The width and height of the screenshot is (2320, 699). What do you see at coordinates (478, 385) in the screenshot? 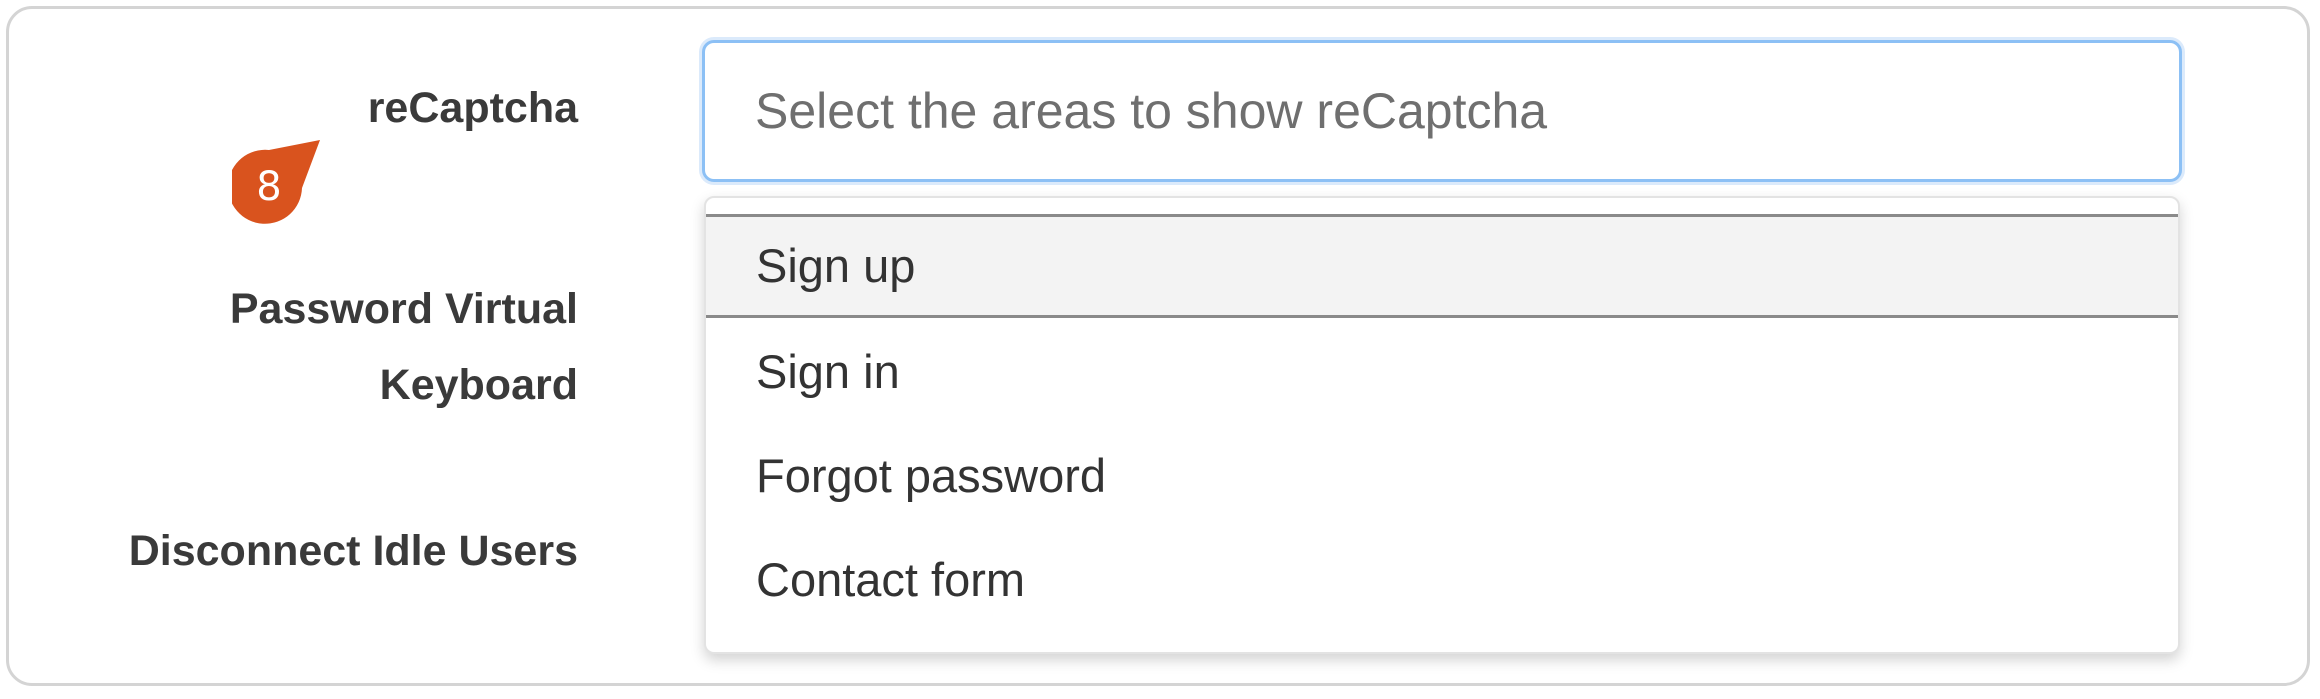
I see `password-virtual-keyboard-label-line2: Keyboard` at bounding box center [478, 385].